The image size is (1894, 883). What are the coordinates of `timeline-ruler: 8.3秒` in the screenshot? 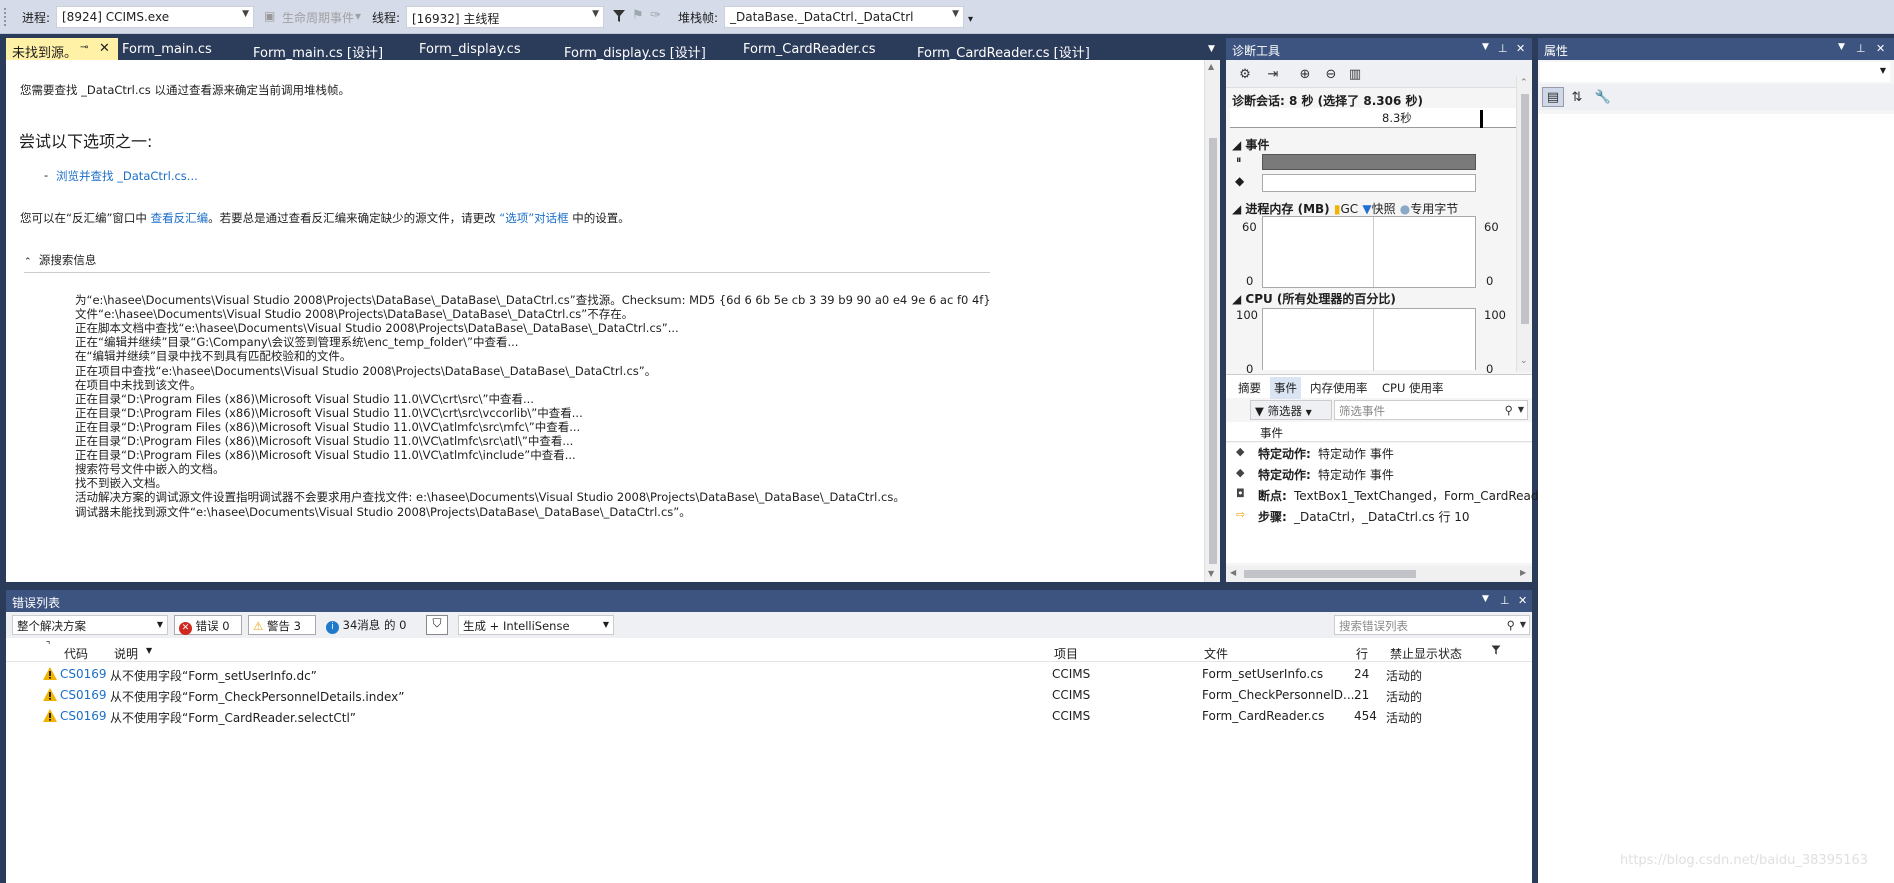 It's located at (1377, 118).